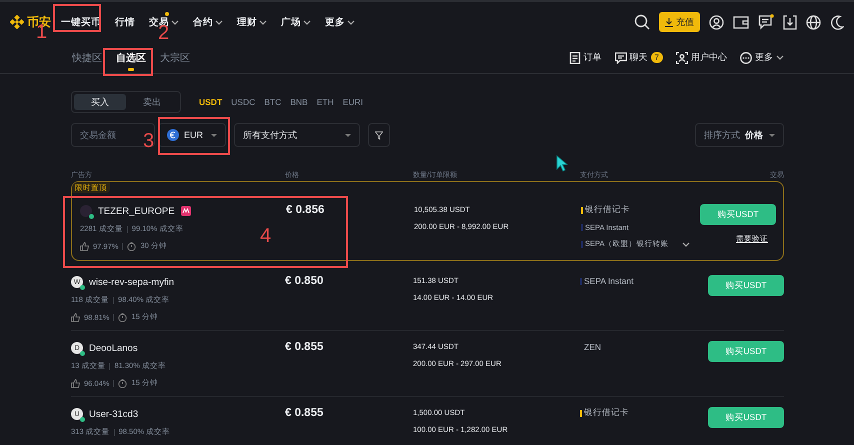 Image resolution: width=854 pixels, height=445 pixels. What do you see at coordinates (669, 22) in the screenshot?
I see `download-icon` at bounding box center [669, 22].